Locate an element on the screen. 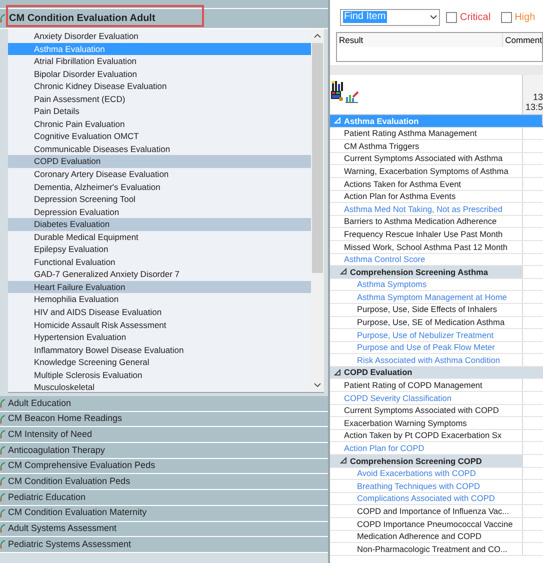  result-label: Frequency Rescue Inhaler Use Past Month is located at coordinates (423, 234).